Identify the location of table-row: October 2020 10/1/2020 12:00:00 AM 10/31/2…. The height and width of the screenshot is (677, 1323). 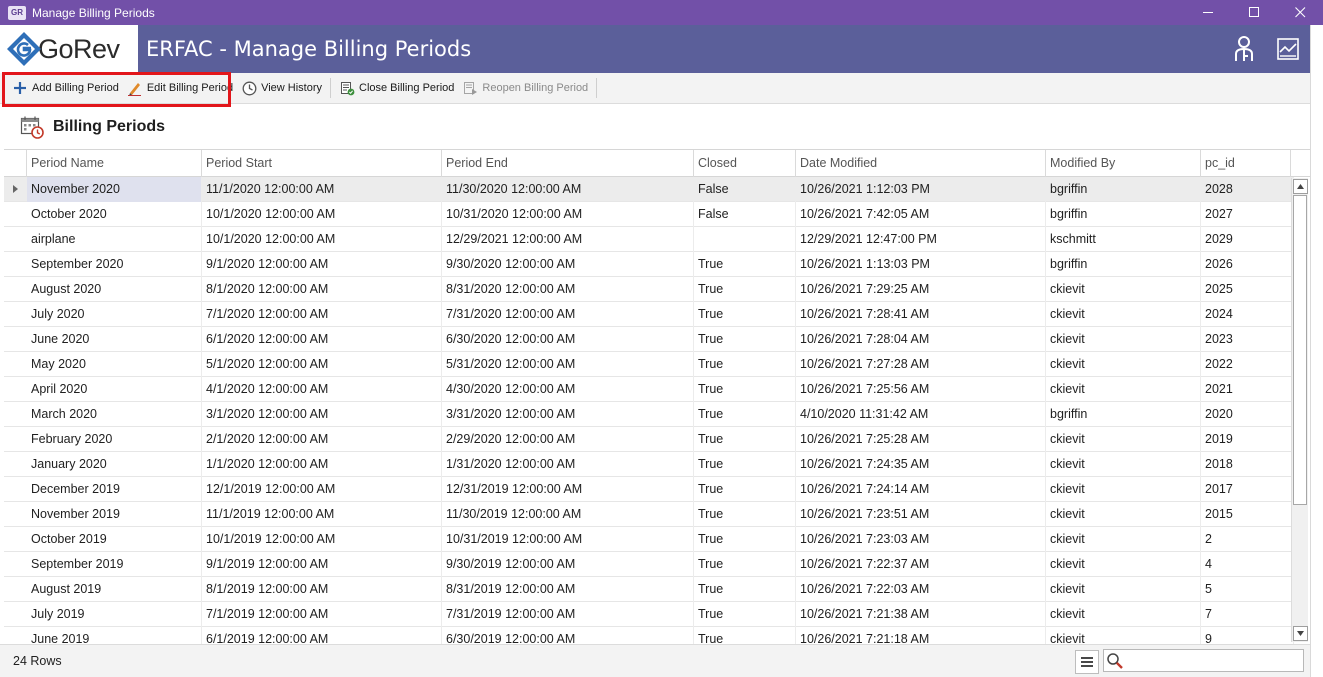
(649, 214).